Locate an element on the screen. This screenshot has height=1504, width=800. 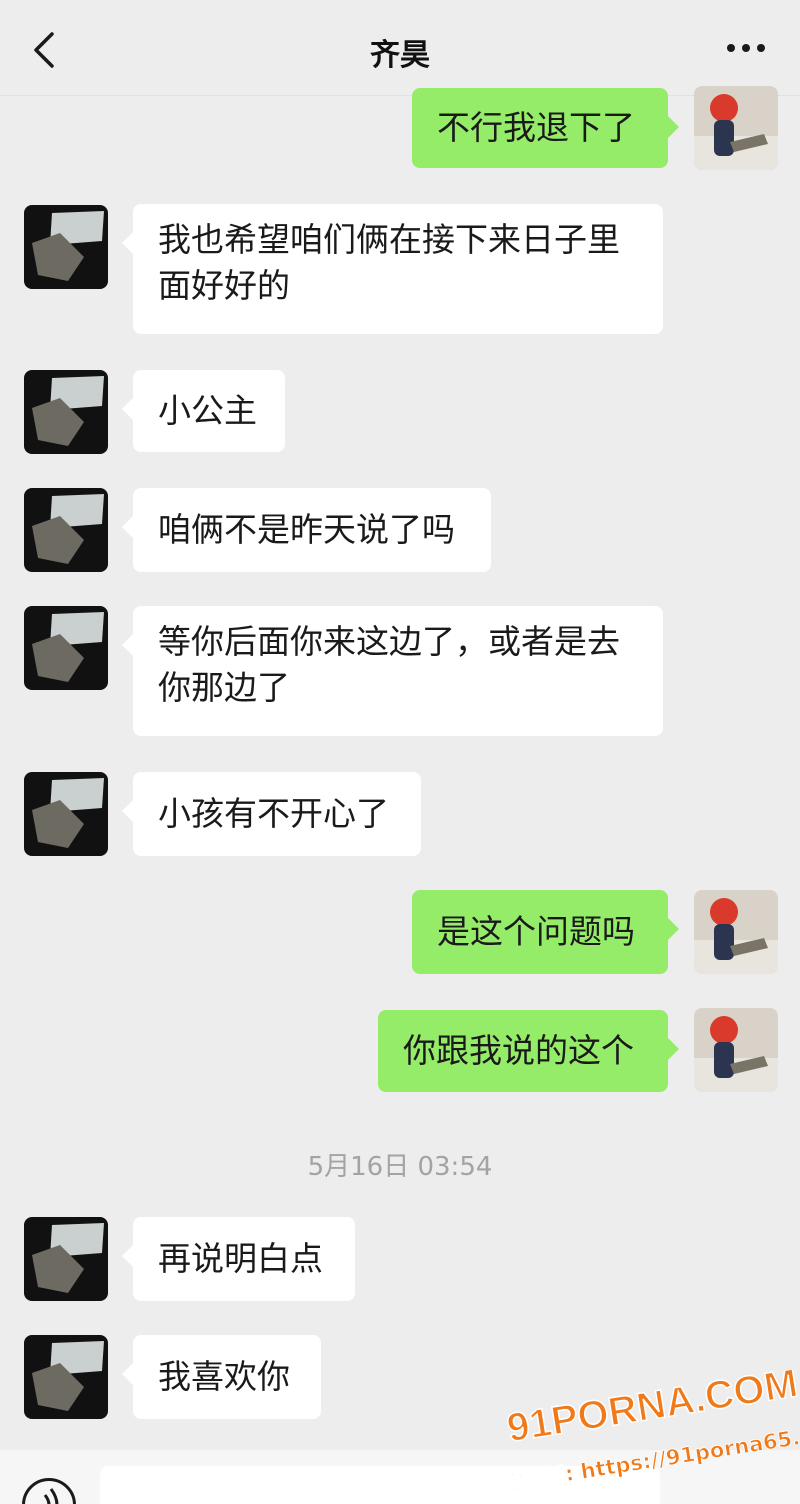
message-input is located at coordinates (380, 1485).